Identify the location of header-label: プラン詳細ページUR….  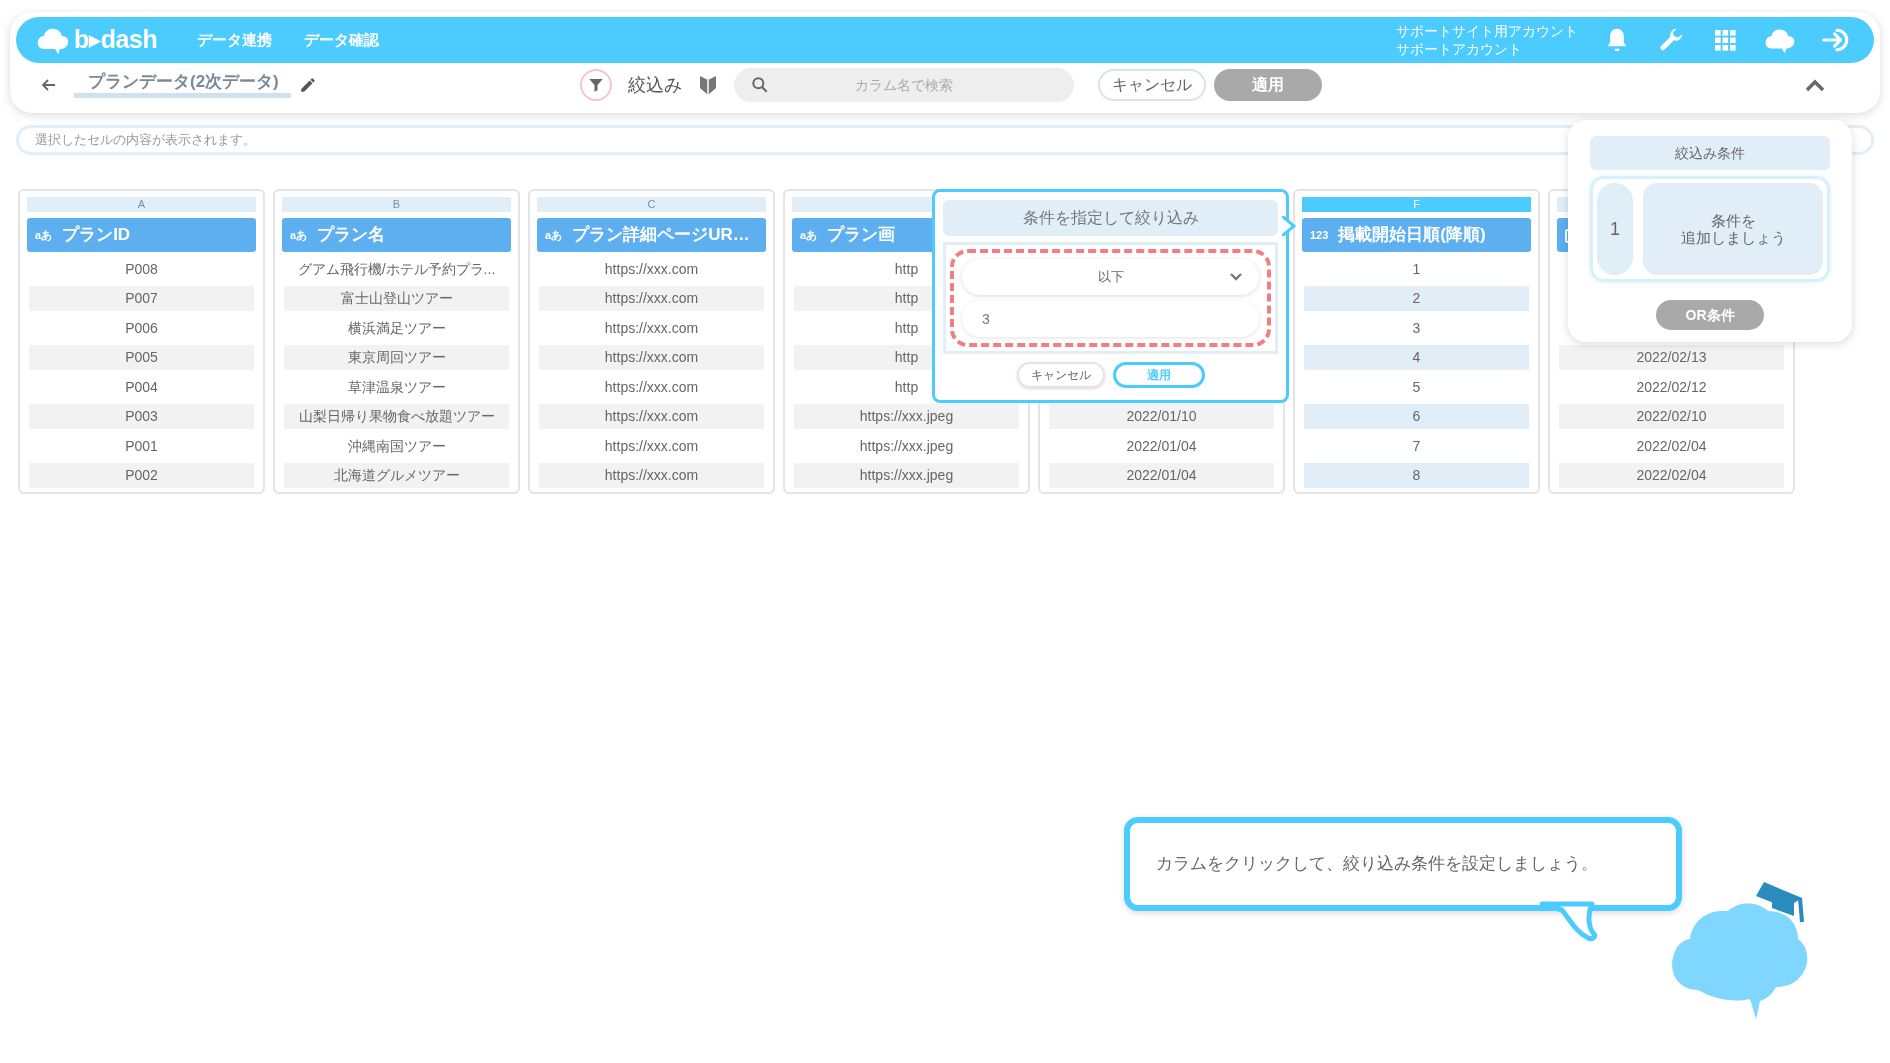
(661, 235).